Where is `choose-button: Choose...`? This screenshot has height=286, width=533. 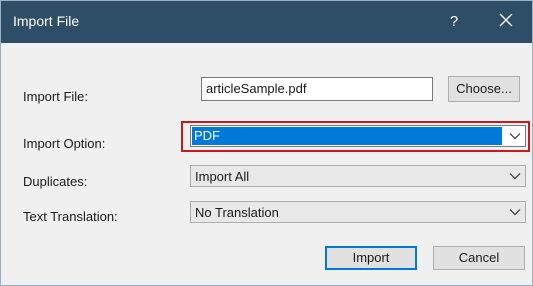
choose-button: Choose... is located at coordinates (484, 89).